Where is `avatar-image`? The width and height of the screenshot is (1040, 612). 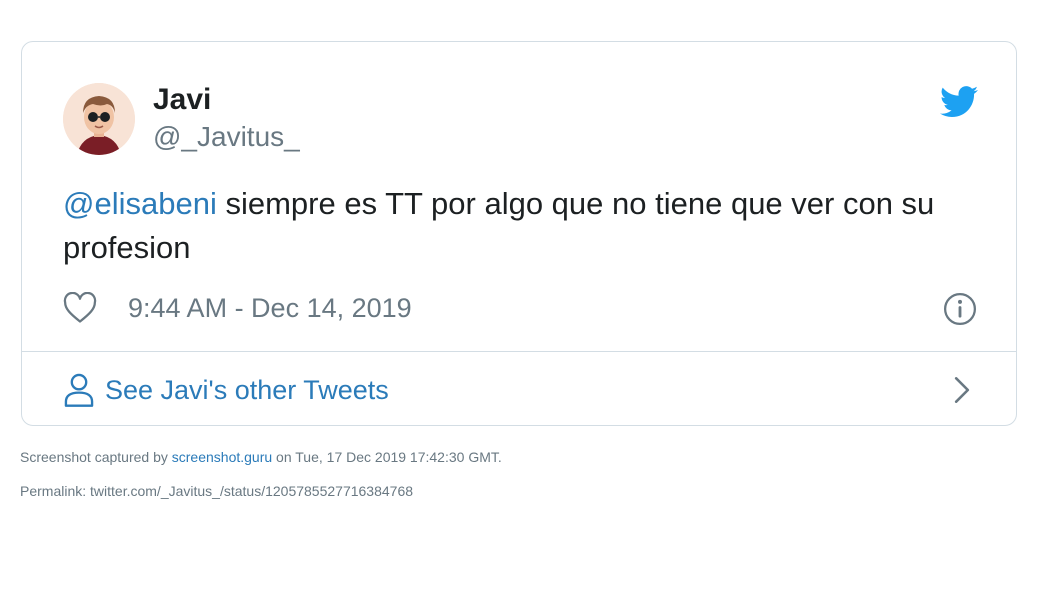
avatar-image is located at coordinates (99, 119).